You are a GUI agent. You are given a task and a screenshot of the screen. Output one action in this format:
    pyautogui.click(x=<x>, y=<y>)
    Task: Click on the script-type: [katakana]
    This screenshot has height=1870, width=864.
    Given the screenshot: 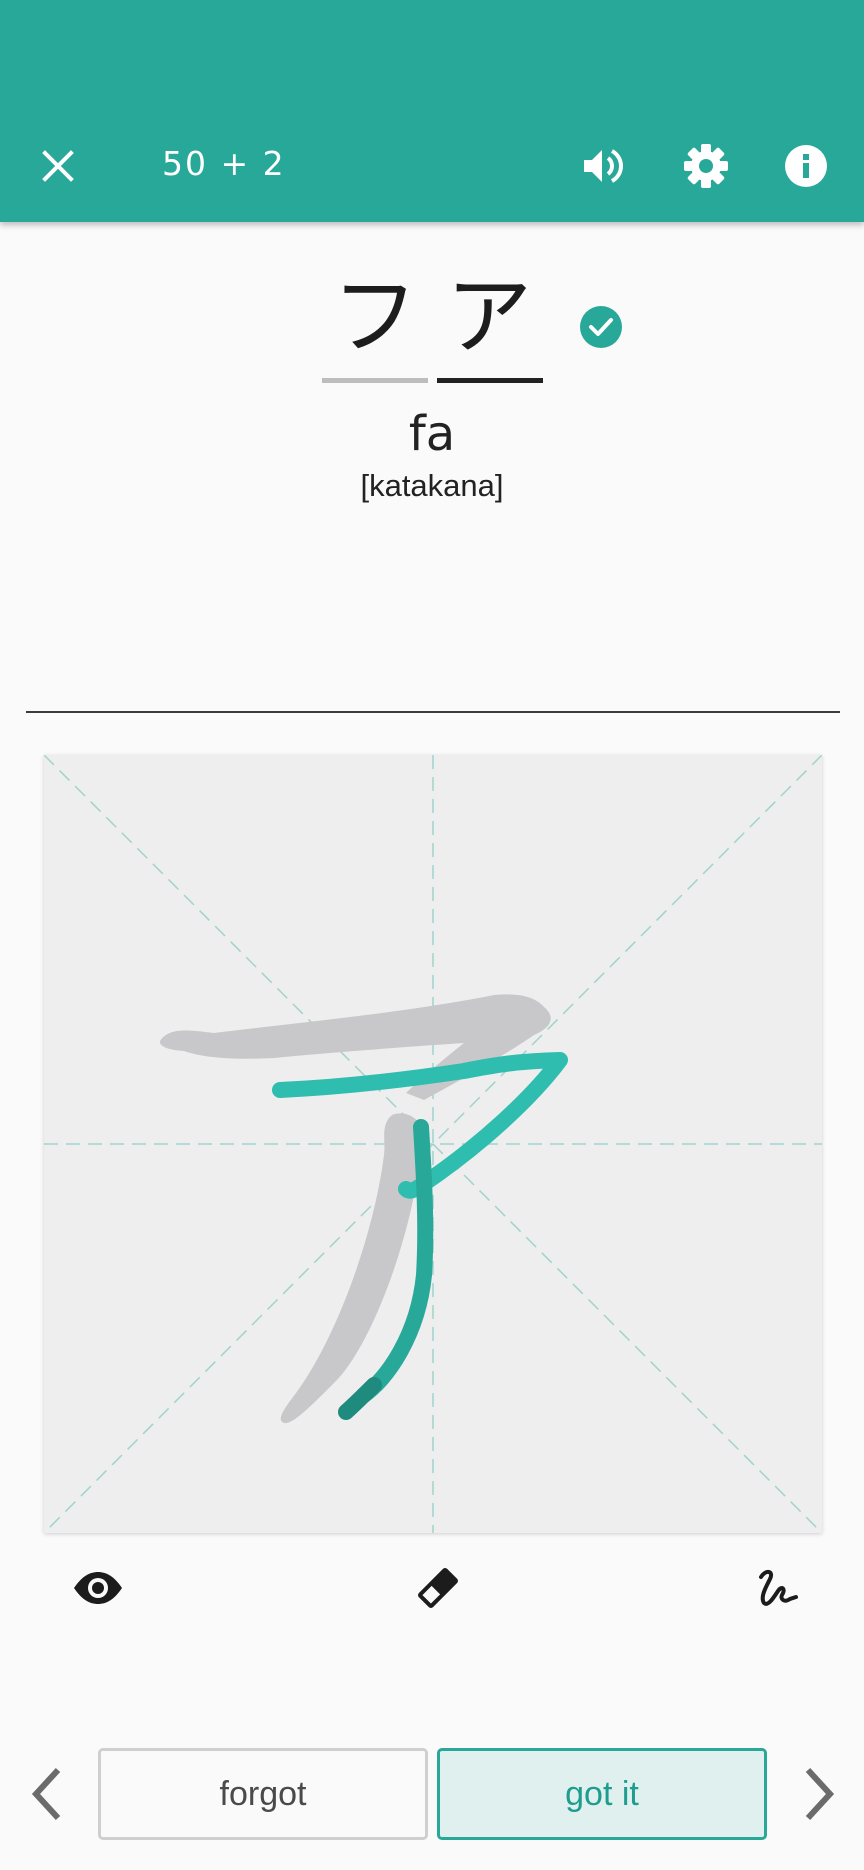 What is the action you would take?
    pyautogui.click(x=432, y=485)
    